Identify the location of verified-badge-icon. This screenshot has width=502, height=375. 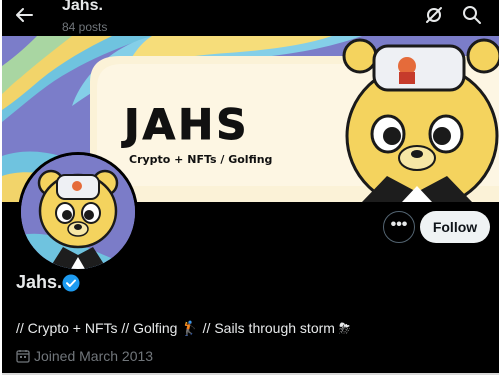
(71, 283).